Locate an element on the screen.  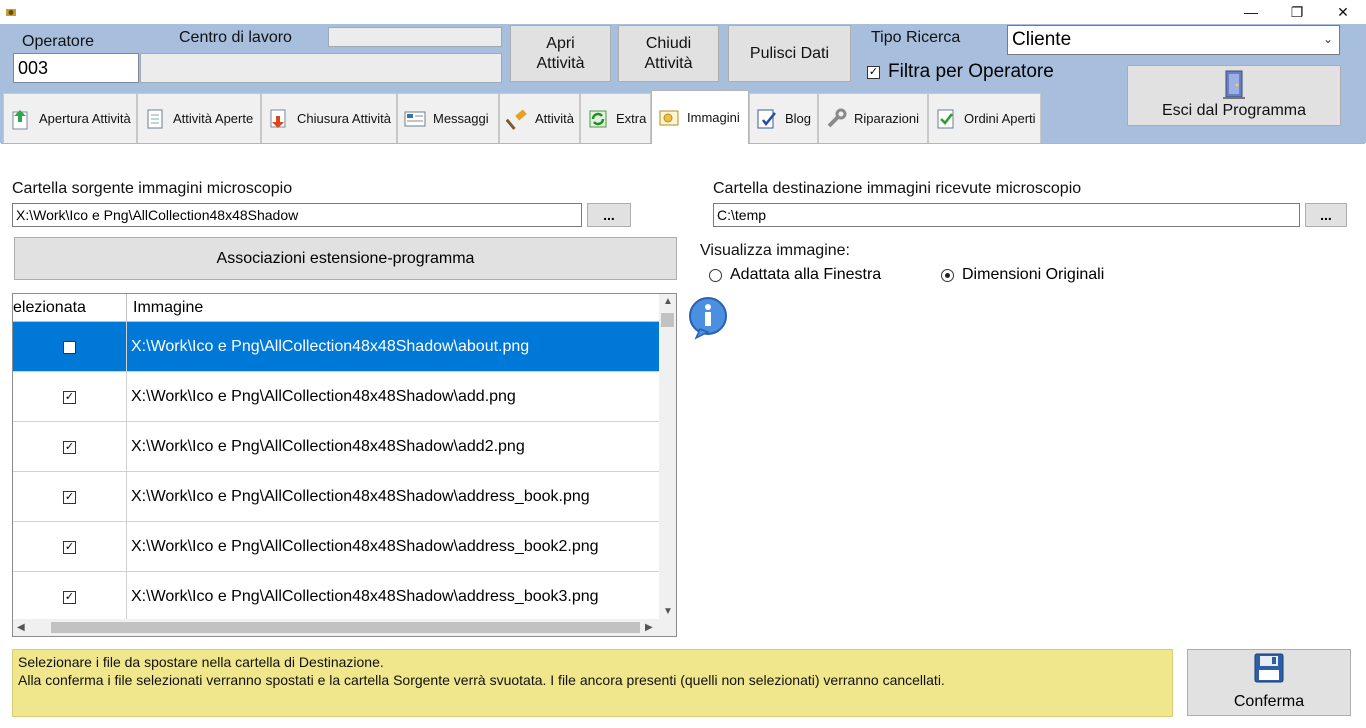
tab-attivita: Attività is located at coordinates (539, 118).